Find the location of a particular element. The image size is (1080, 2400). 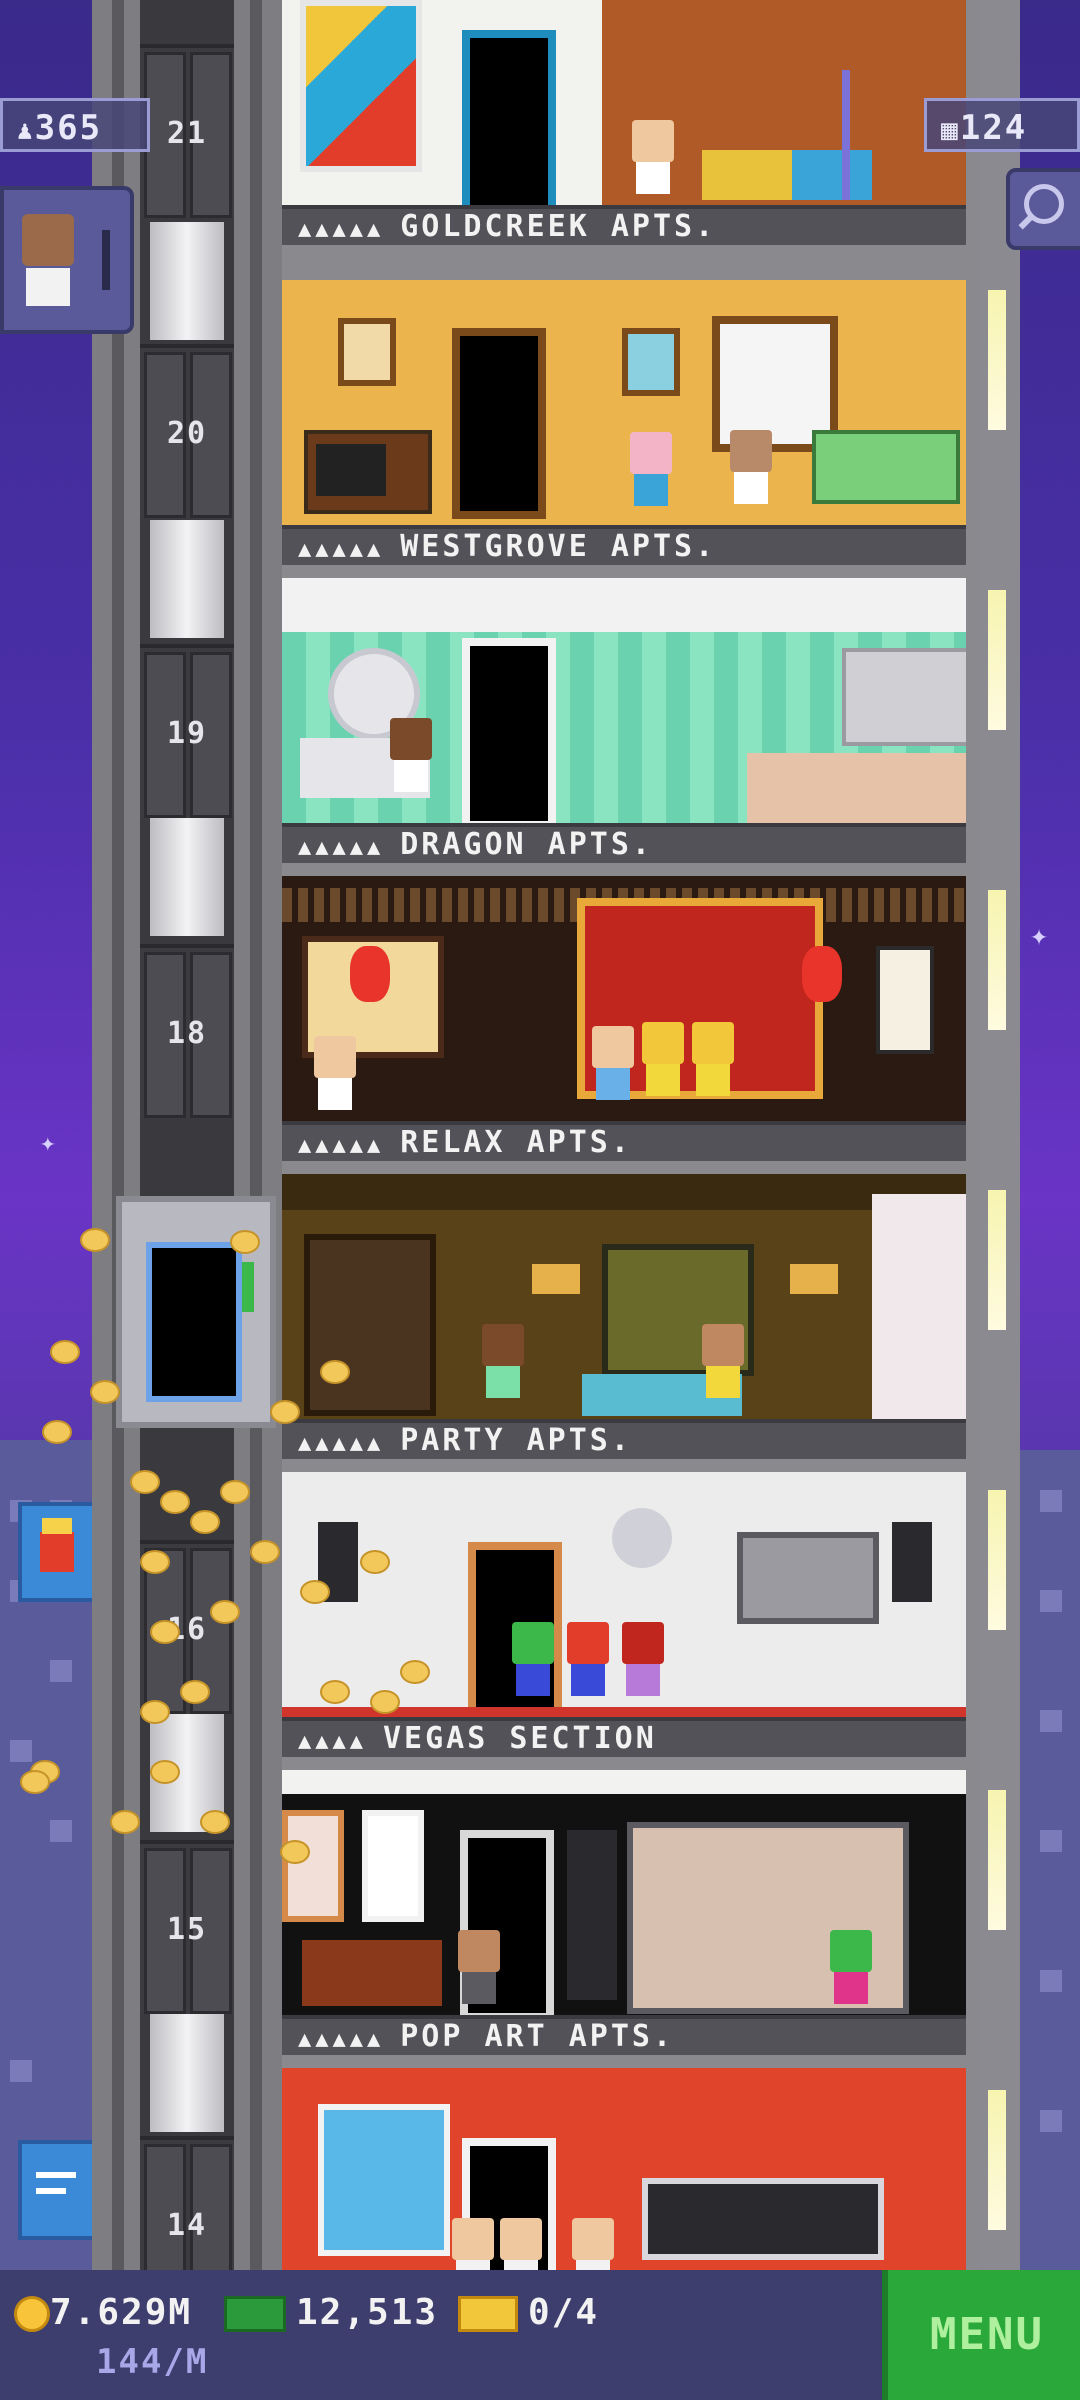

floor-number: 21 is located at coordinates (187, 133).